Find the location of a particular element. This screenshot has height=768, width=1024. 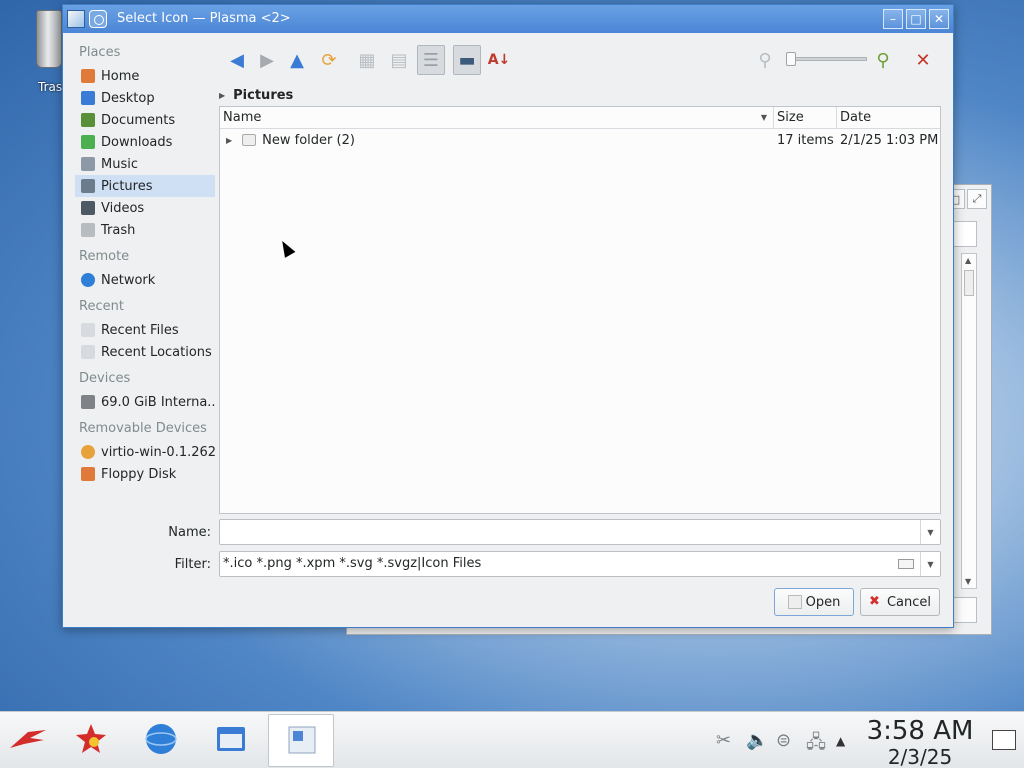

recent-files-icon is located at coordinates (88, 330).